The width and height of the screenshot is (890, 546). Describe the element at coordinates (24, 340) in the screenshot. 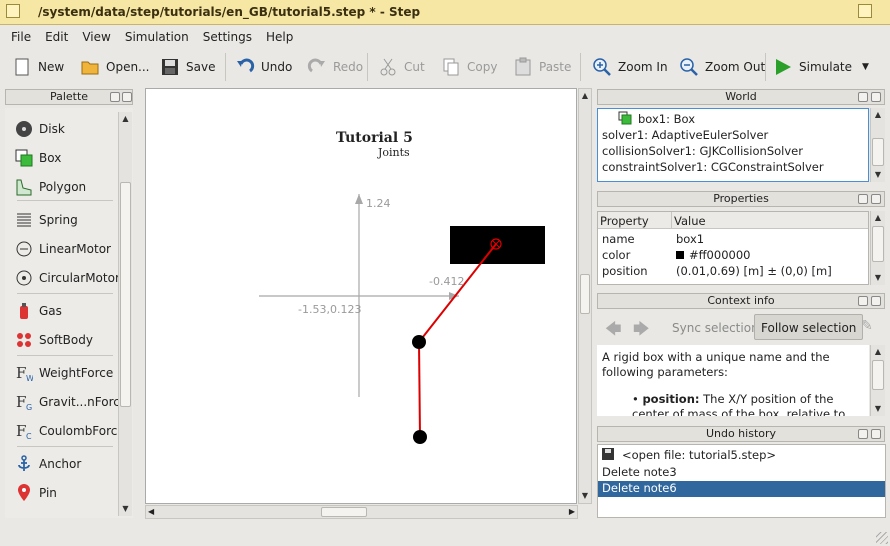

I see `softbody-icon` at that location.